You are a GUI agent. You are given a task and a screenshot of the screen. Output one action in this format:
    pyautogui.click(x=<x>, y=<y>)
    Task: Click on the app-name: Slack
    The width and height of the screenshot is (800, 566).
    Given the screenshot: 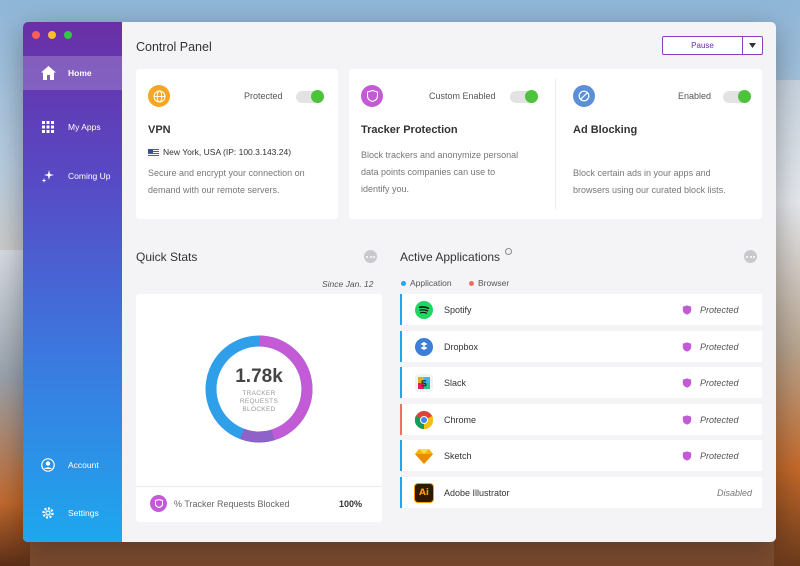 What is the action you would take?
    pyautogui.click(x=455, y=382)
    